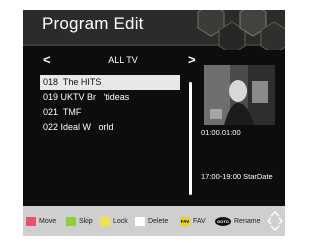 The image size is (320, 243). Describe the element at coordinates (239, 95) in the screenshot. I see `channel-preview` at that location.